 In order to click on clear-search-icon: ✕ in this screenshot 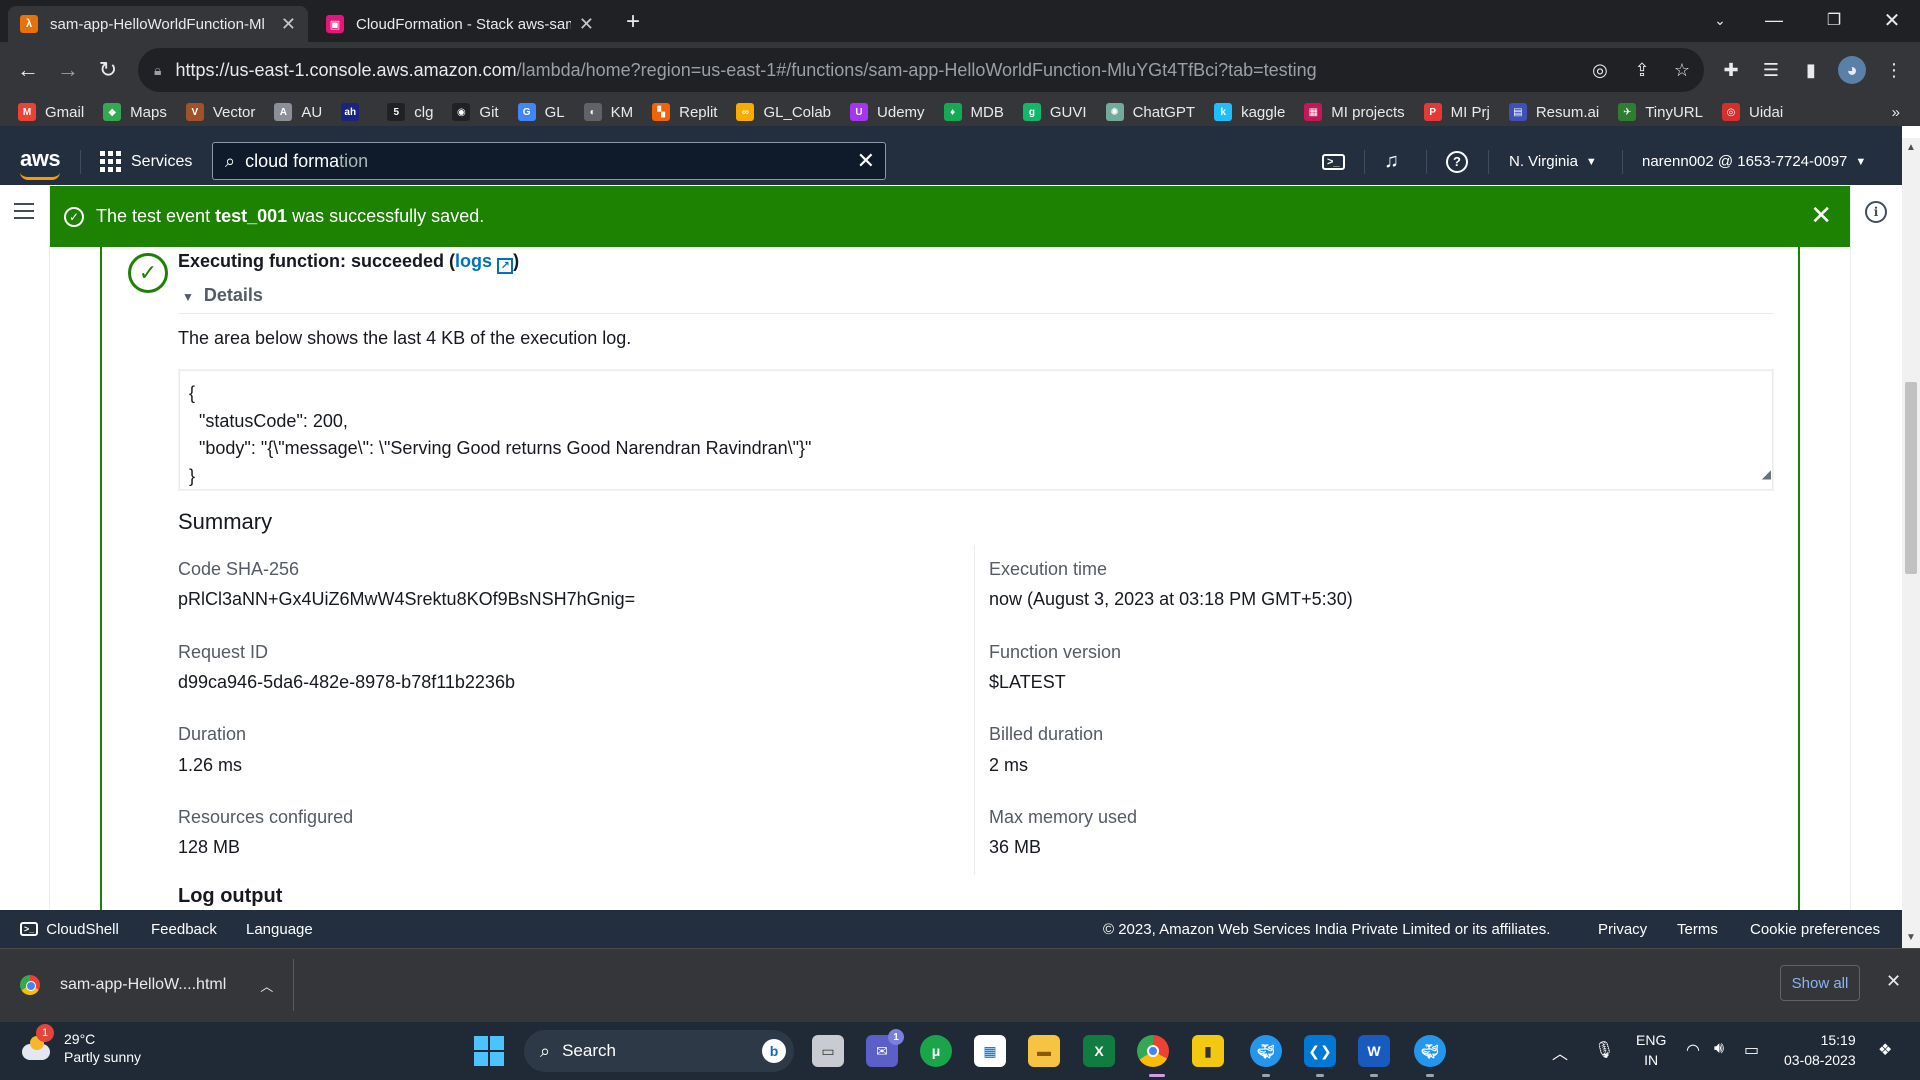, I will do `click(866, 161)`.